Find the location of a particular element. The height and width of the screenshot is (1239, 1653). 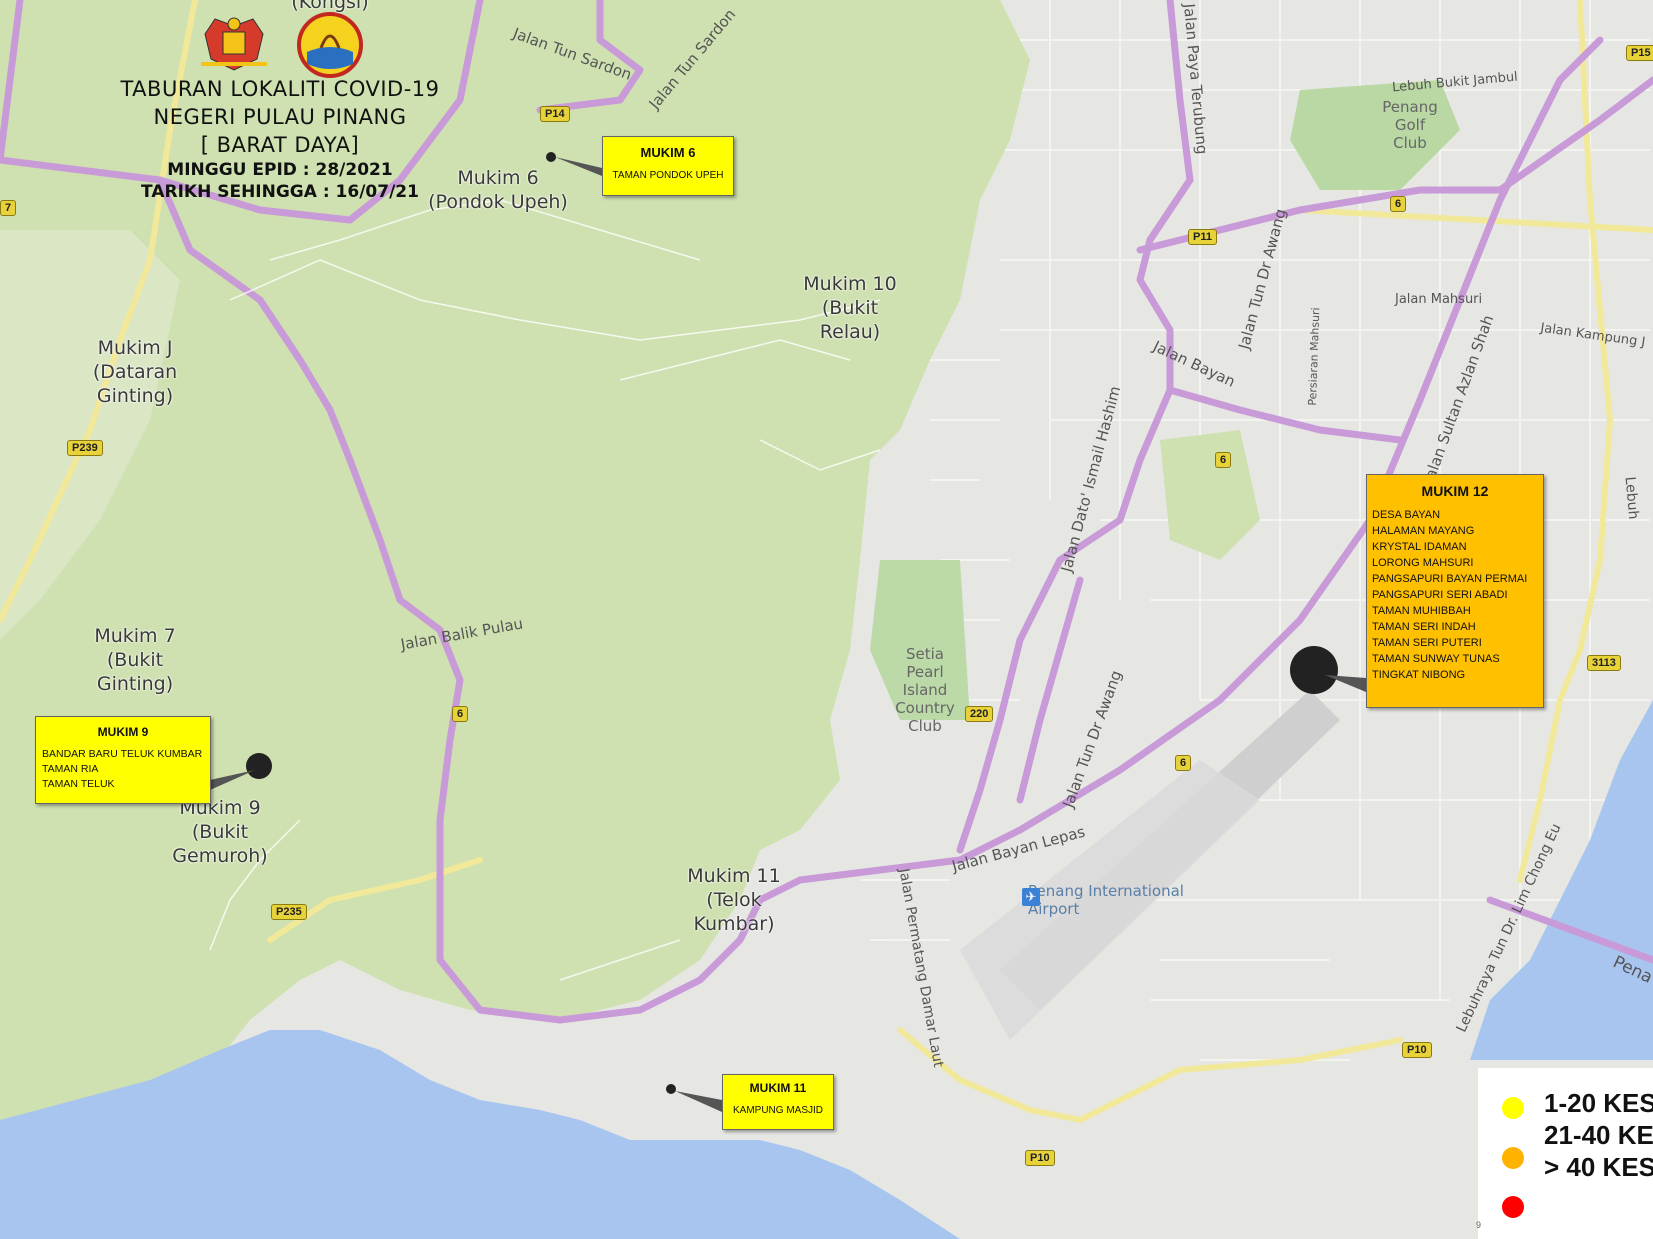

route-shield-p14: P14 is located at coordinates (555, 114).